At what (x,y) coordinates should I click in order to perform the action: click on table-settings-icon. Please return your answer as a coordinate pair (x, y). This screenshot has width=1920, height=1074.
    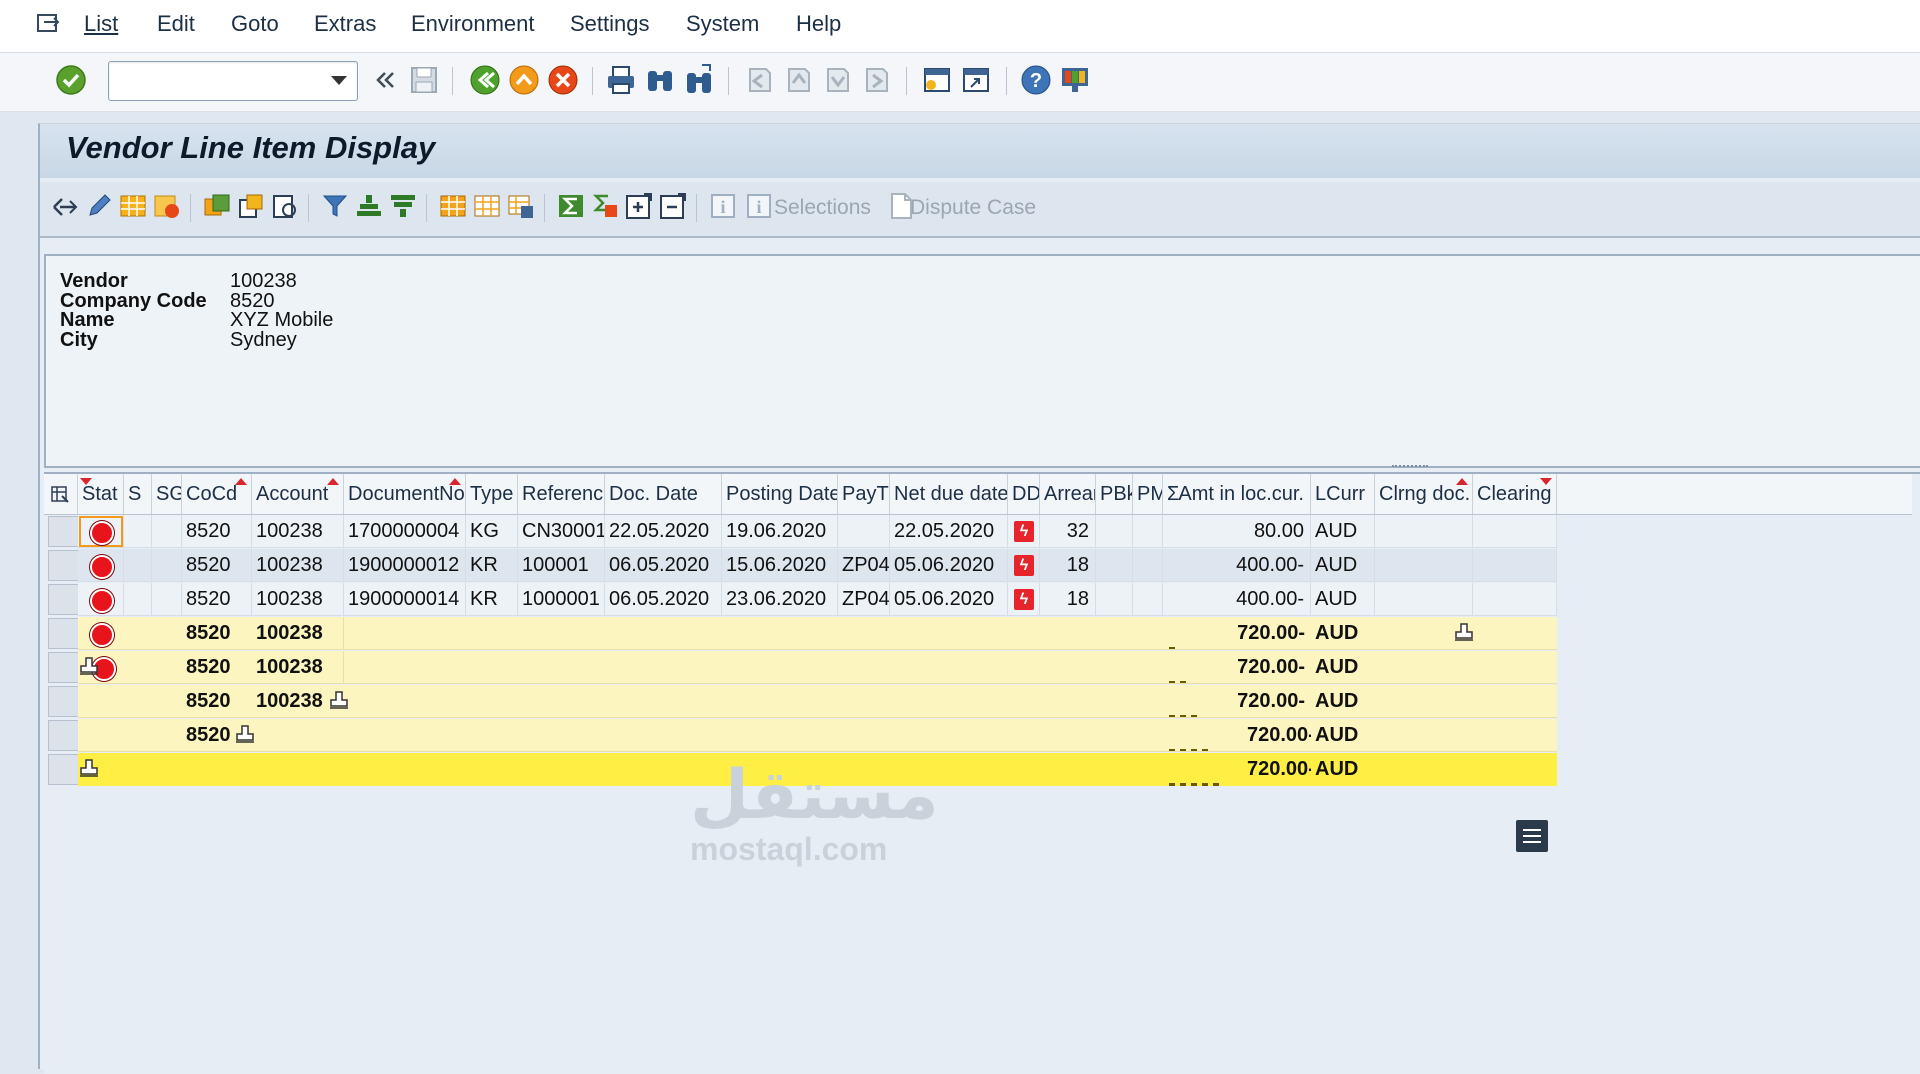
    Looking at the image, I should click on (60, 494).